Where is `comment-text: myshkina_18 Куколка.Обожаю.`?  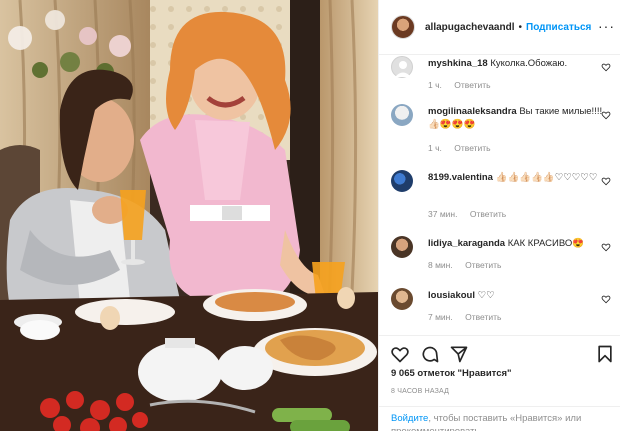
comment-text: myshkina_18 Куколка.Обожаю. is located at coordinates (517, 63).